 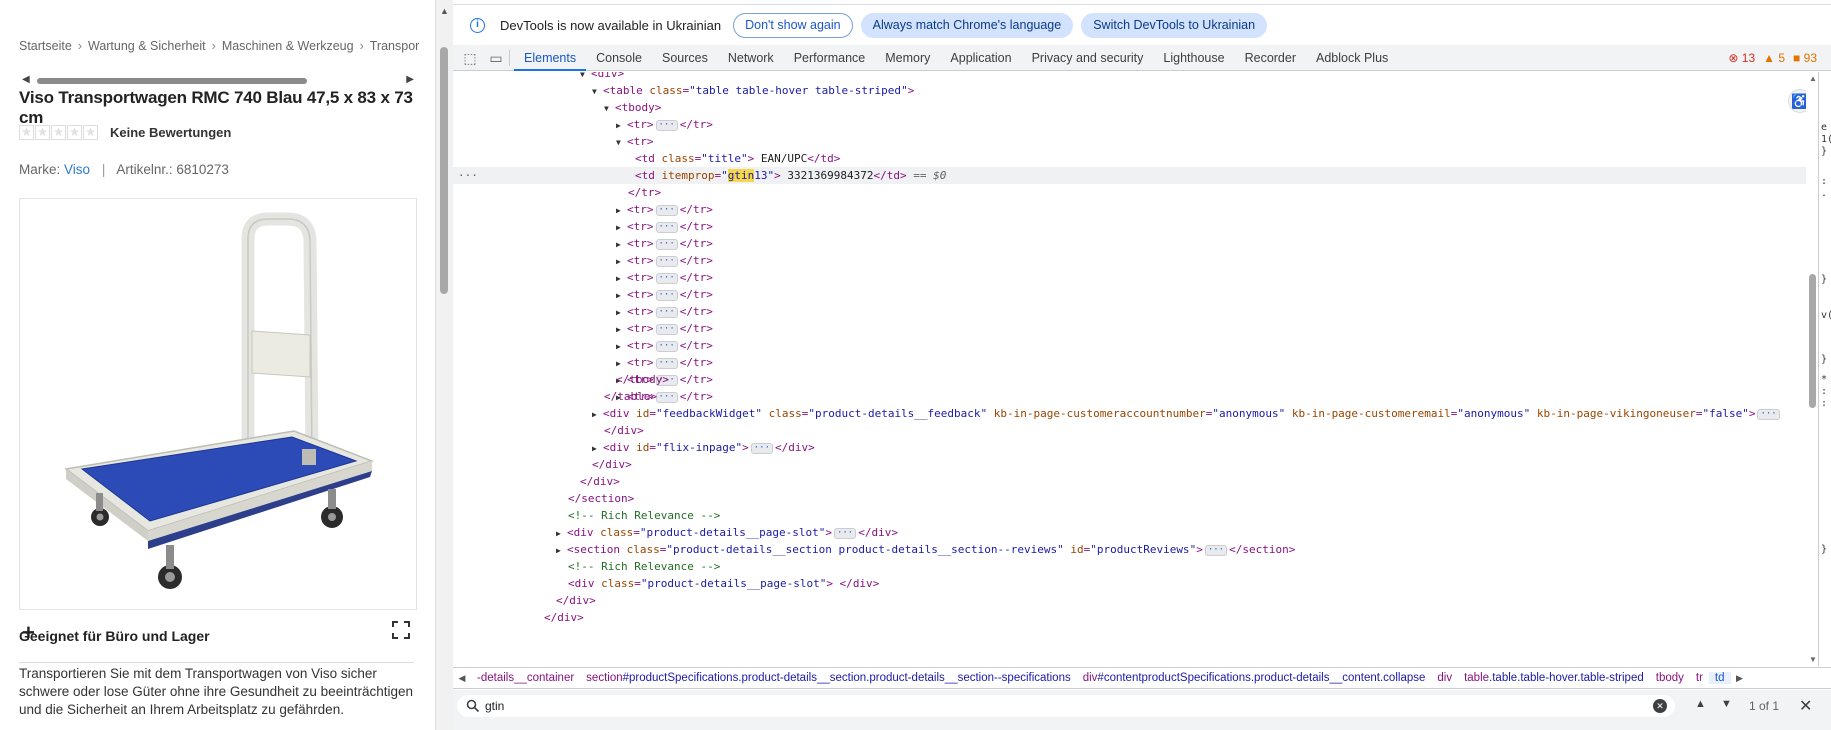 What do you see at coordinates (147, 46) in the screenshot?
I see `breadcrumb-maintenance: Wartung & Sicherheit` at bounding box center [147, 46].